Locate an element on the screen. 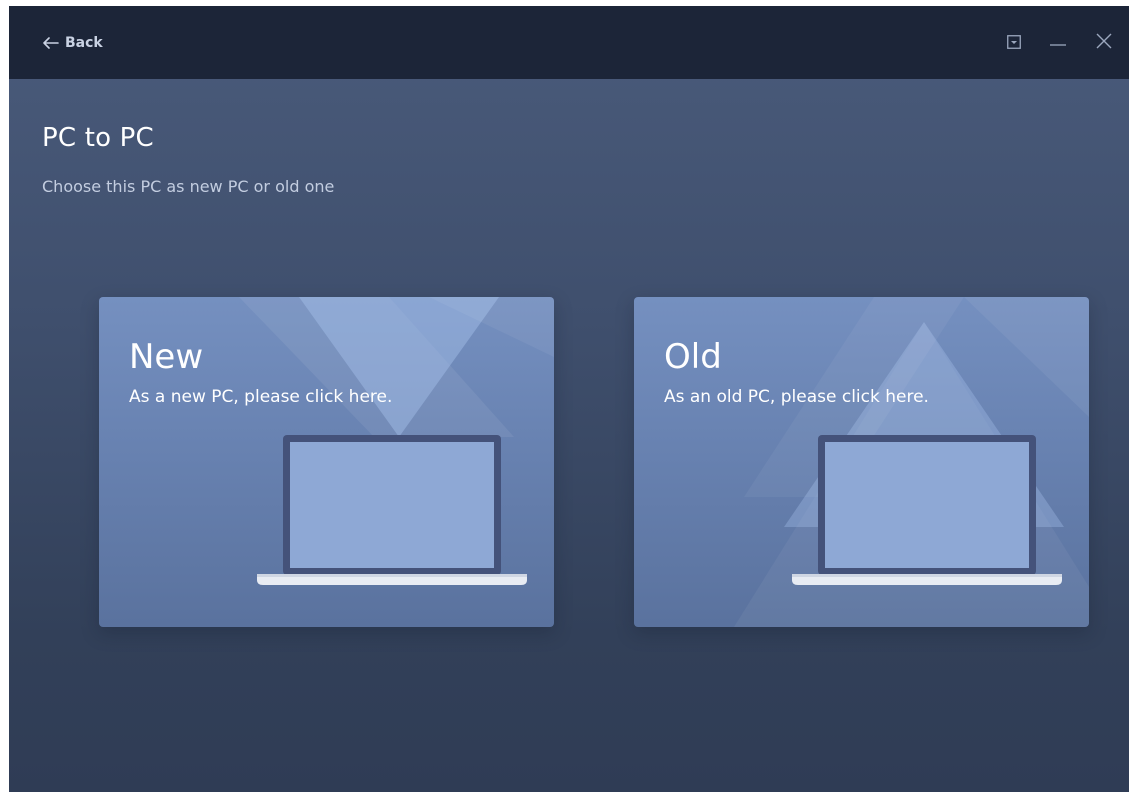 The image size is (1140, 796). close-icon is located at coordinates (1104, 43).